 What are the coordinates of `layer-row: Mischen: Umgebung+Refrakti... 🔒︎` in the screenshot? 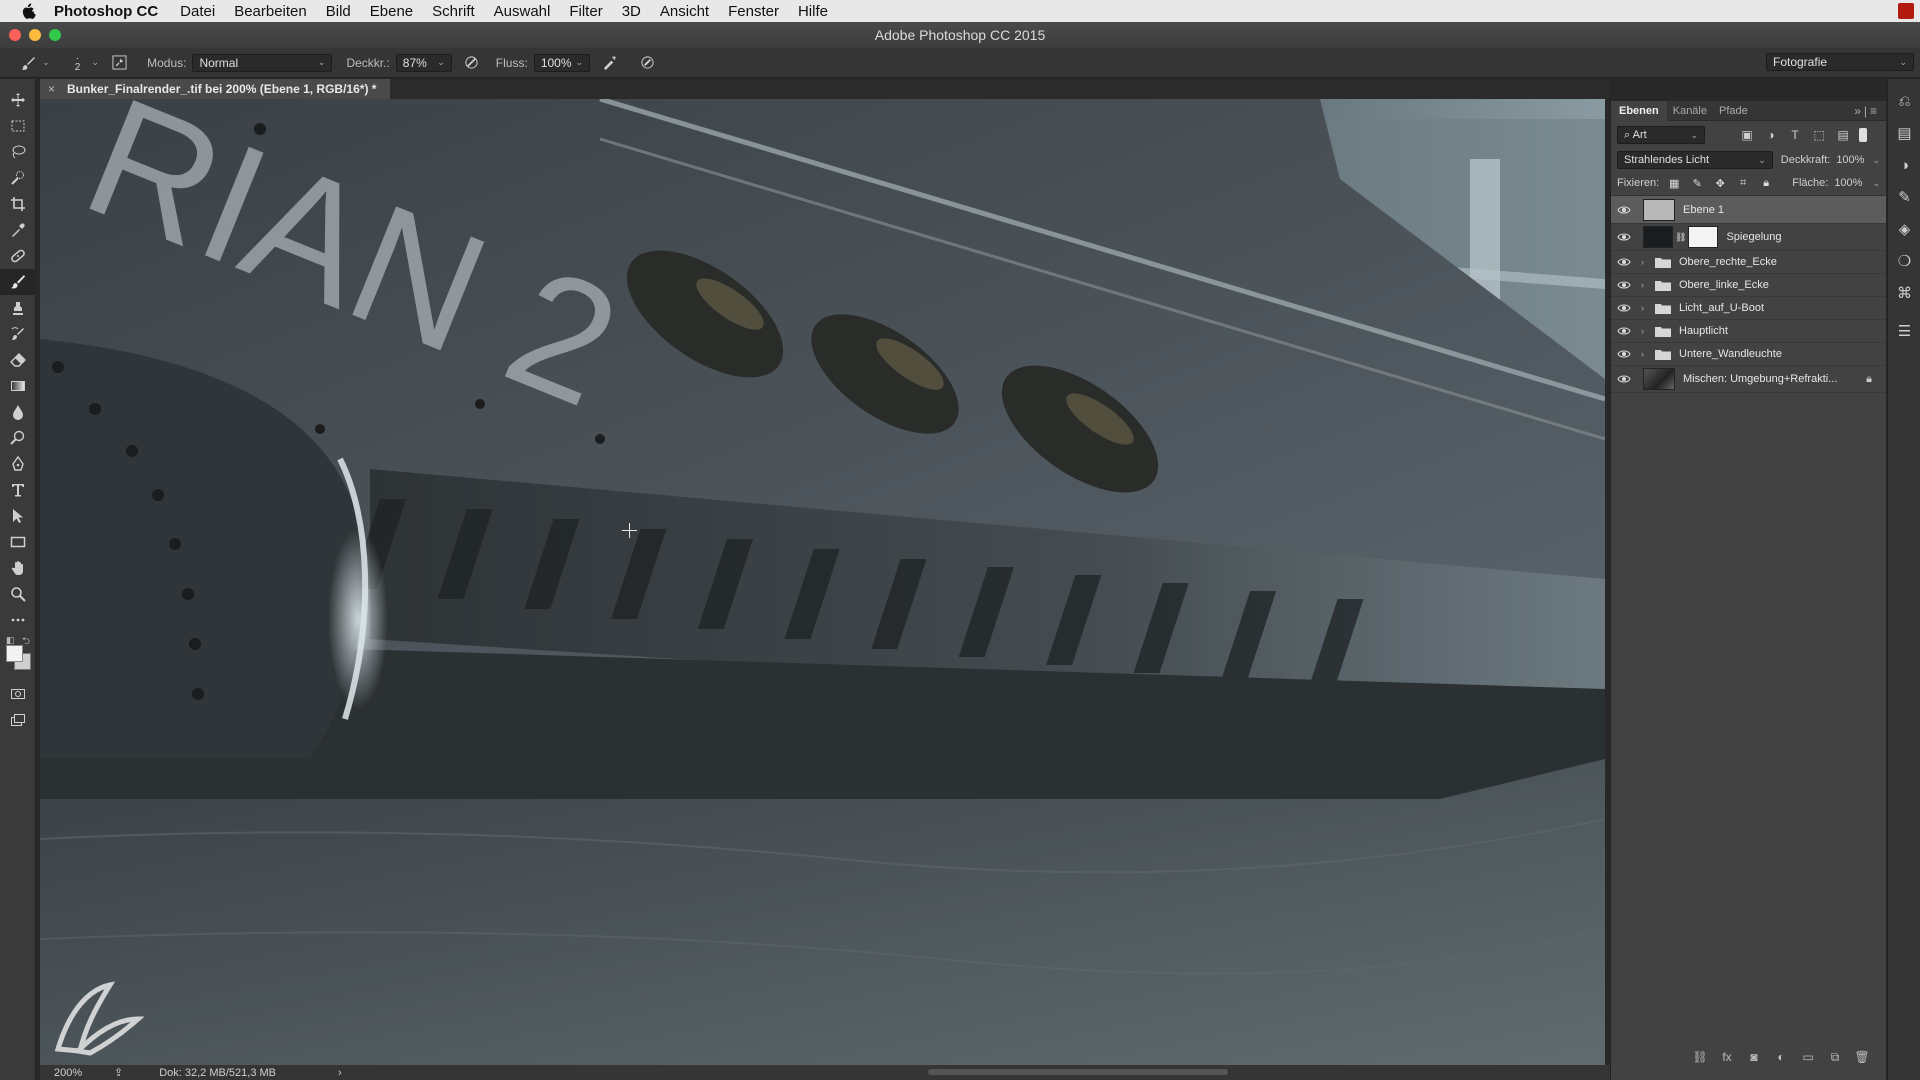 It's located at (1748, 379).